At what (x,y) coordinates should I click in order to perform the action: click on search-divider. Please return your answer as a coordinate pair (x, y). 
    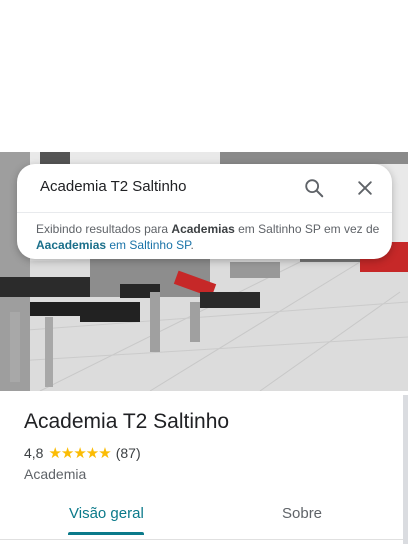
    Looking at the image, I should click on (204, 212).